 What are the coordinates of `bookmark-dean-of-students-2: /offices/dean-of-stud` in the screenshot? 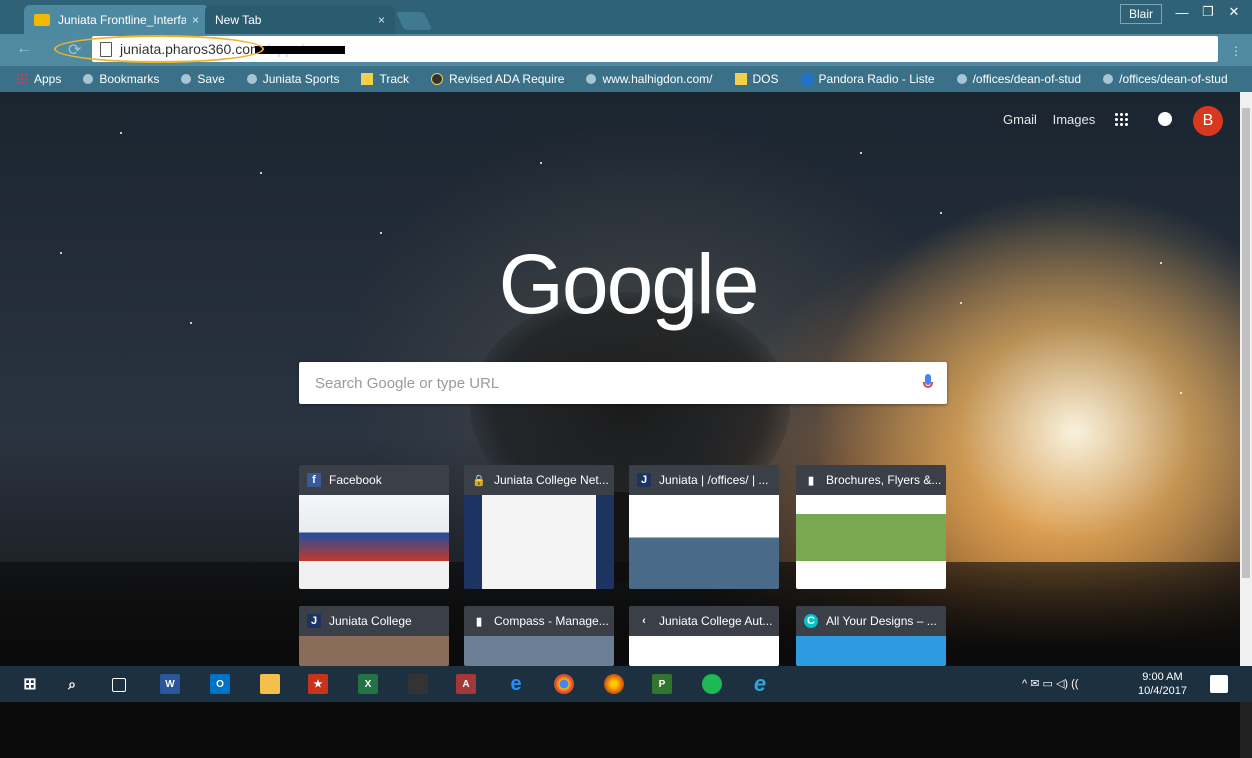 It's located at (1165, 79).